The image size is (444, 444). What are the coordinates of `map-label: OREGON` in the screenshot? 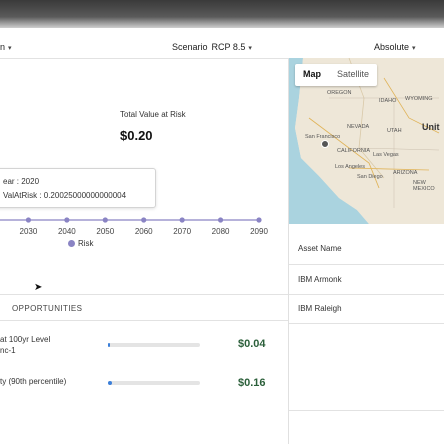 It's located at (339, 93).